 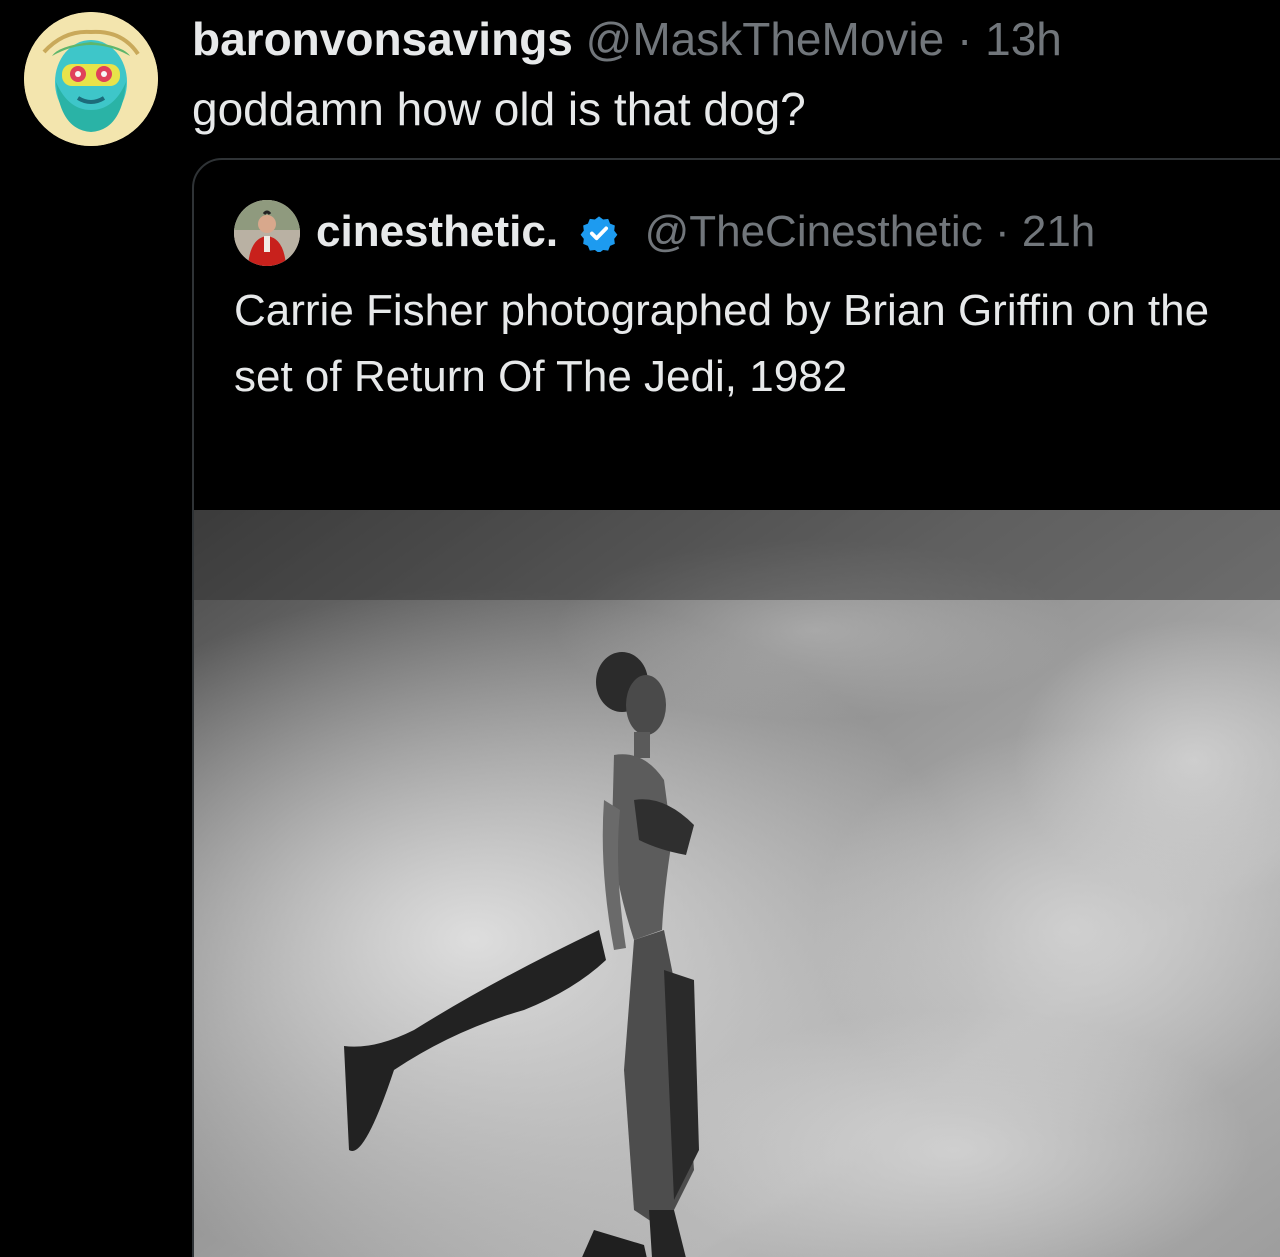 What do you see at coordinates (599, 233) in the screenshot?
I see `verified-badge-icon` at bounding box center [599, 233].